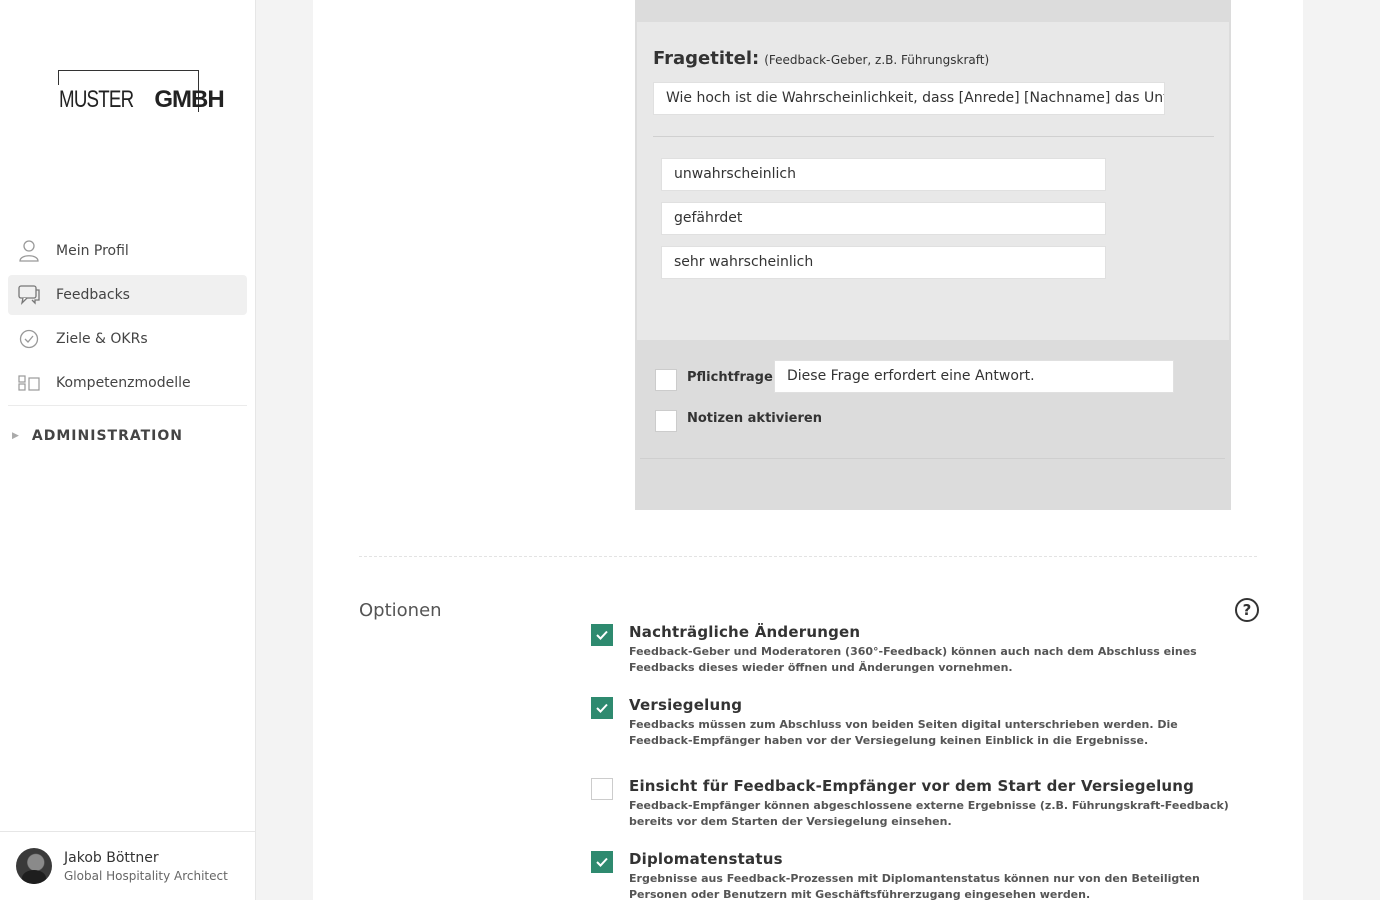  What do you see at coordinates (111, 858) in the screenshot?
I see `user-name: Jakob Böttner` at bounding box center [111, 858].